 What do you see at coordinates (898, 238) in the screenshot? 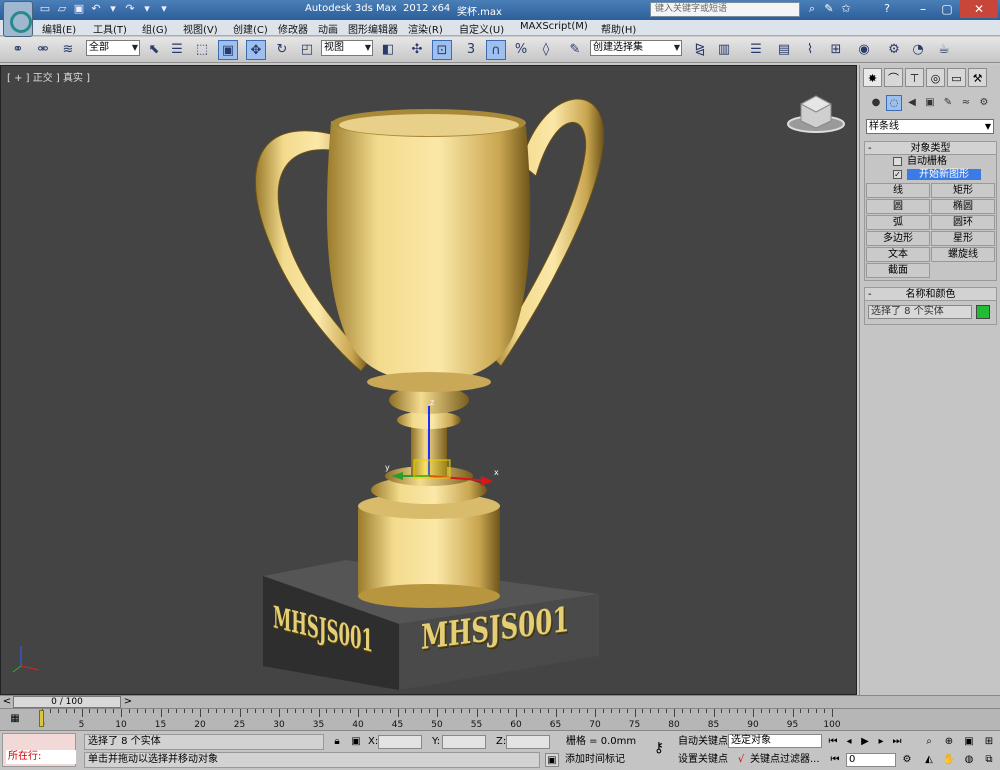
I see `ngon-button: 多边形` at bounding box center [898, 238].